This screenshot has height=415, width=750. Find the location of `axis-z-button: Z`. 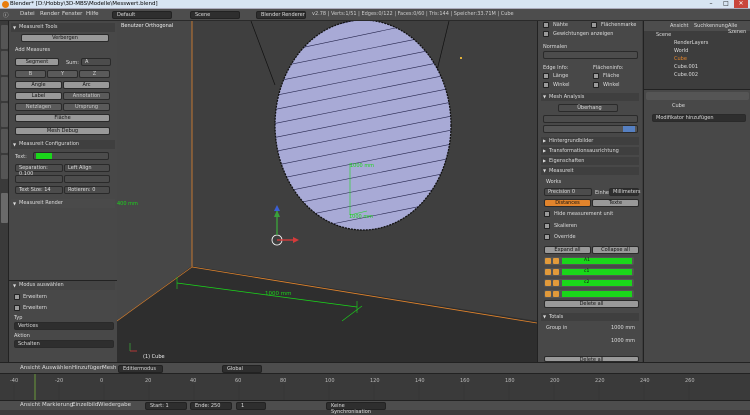

axis-z-button: Z is located at coordinates (94, 74).